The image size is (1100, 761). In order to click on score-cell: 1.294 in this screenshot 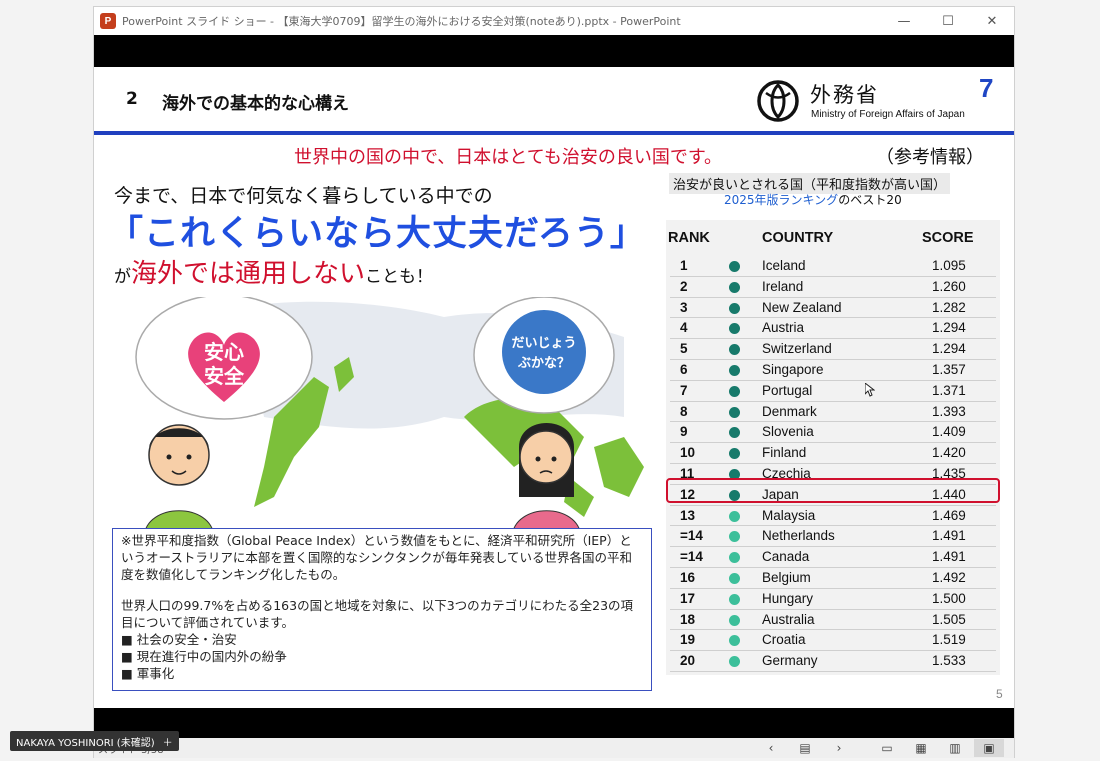, I will do `click(949, 349)`.